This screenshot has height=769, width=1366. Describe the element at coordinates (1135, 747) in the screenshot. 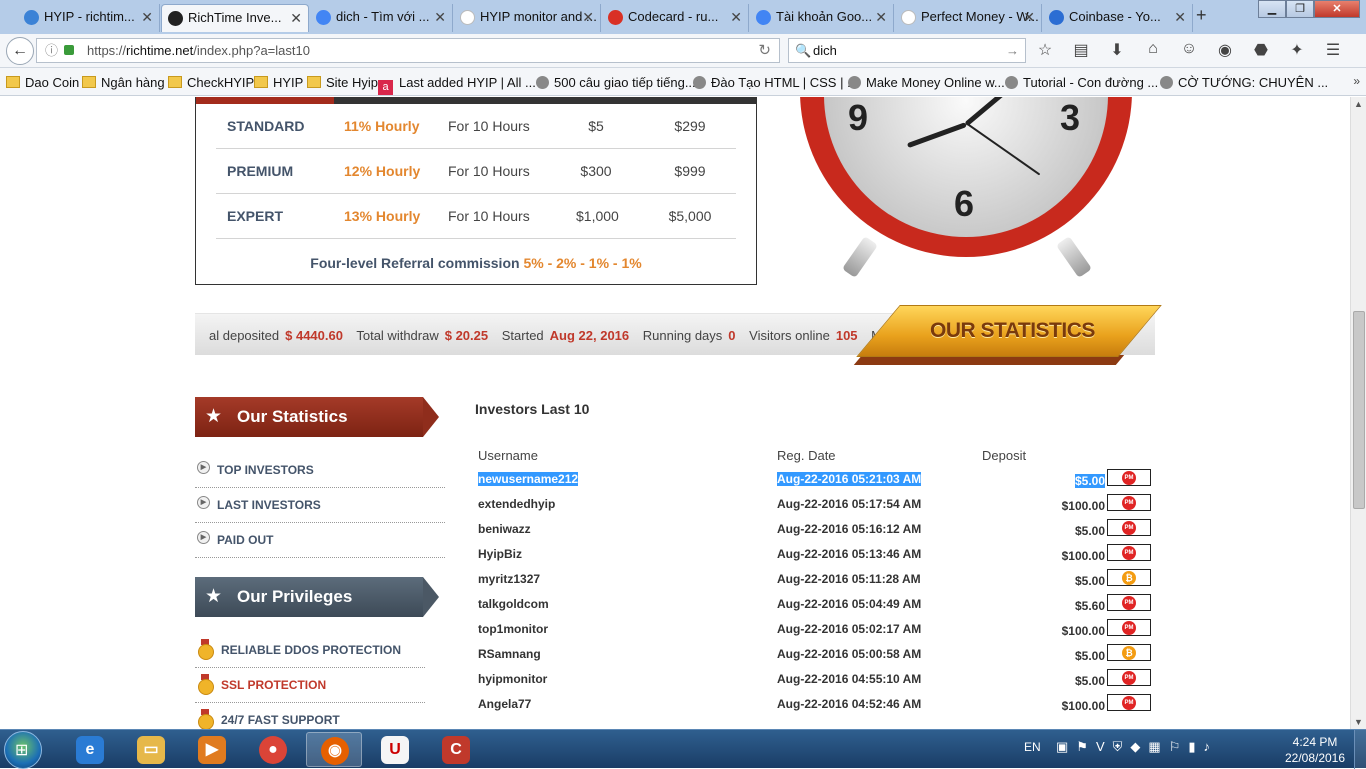

I see `tray-app-icon: ◆` at that location.